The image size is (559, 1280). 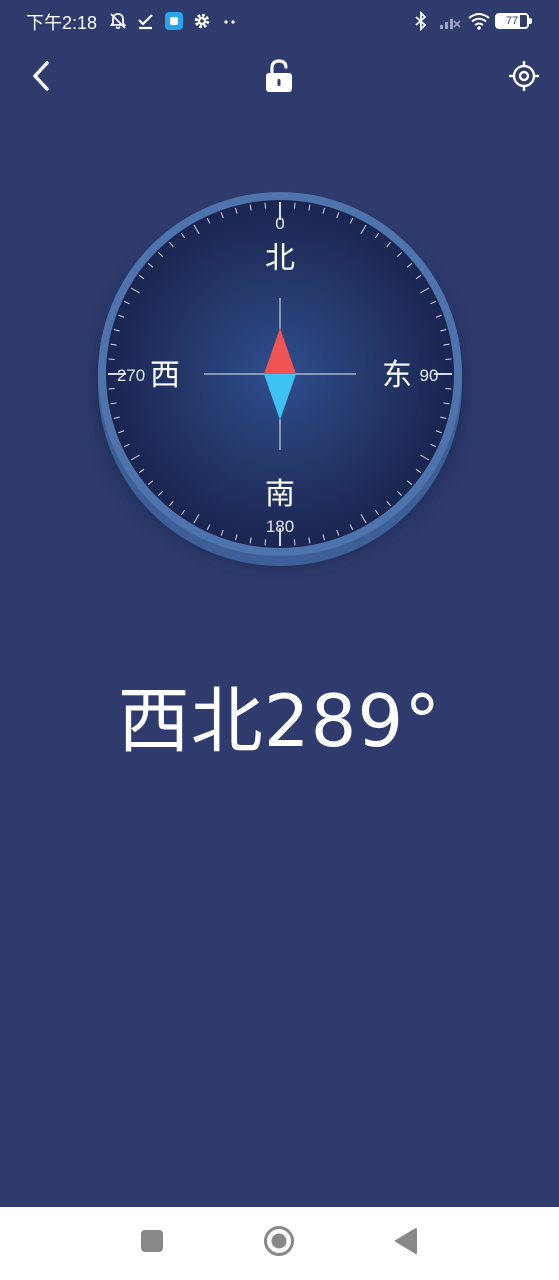 I want to click on home-button, so click(x=279, y=1243).